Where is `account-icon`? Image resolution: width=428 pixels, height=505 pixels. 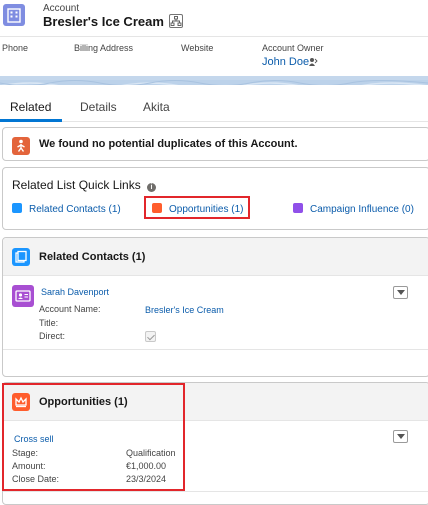 account-icon is located at coordinates (14, 15).